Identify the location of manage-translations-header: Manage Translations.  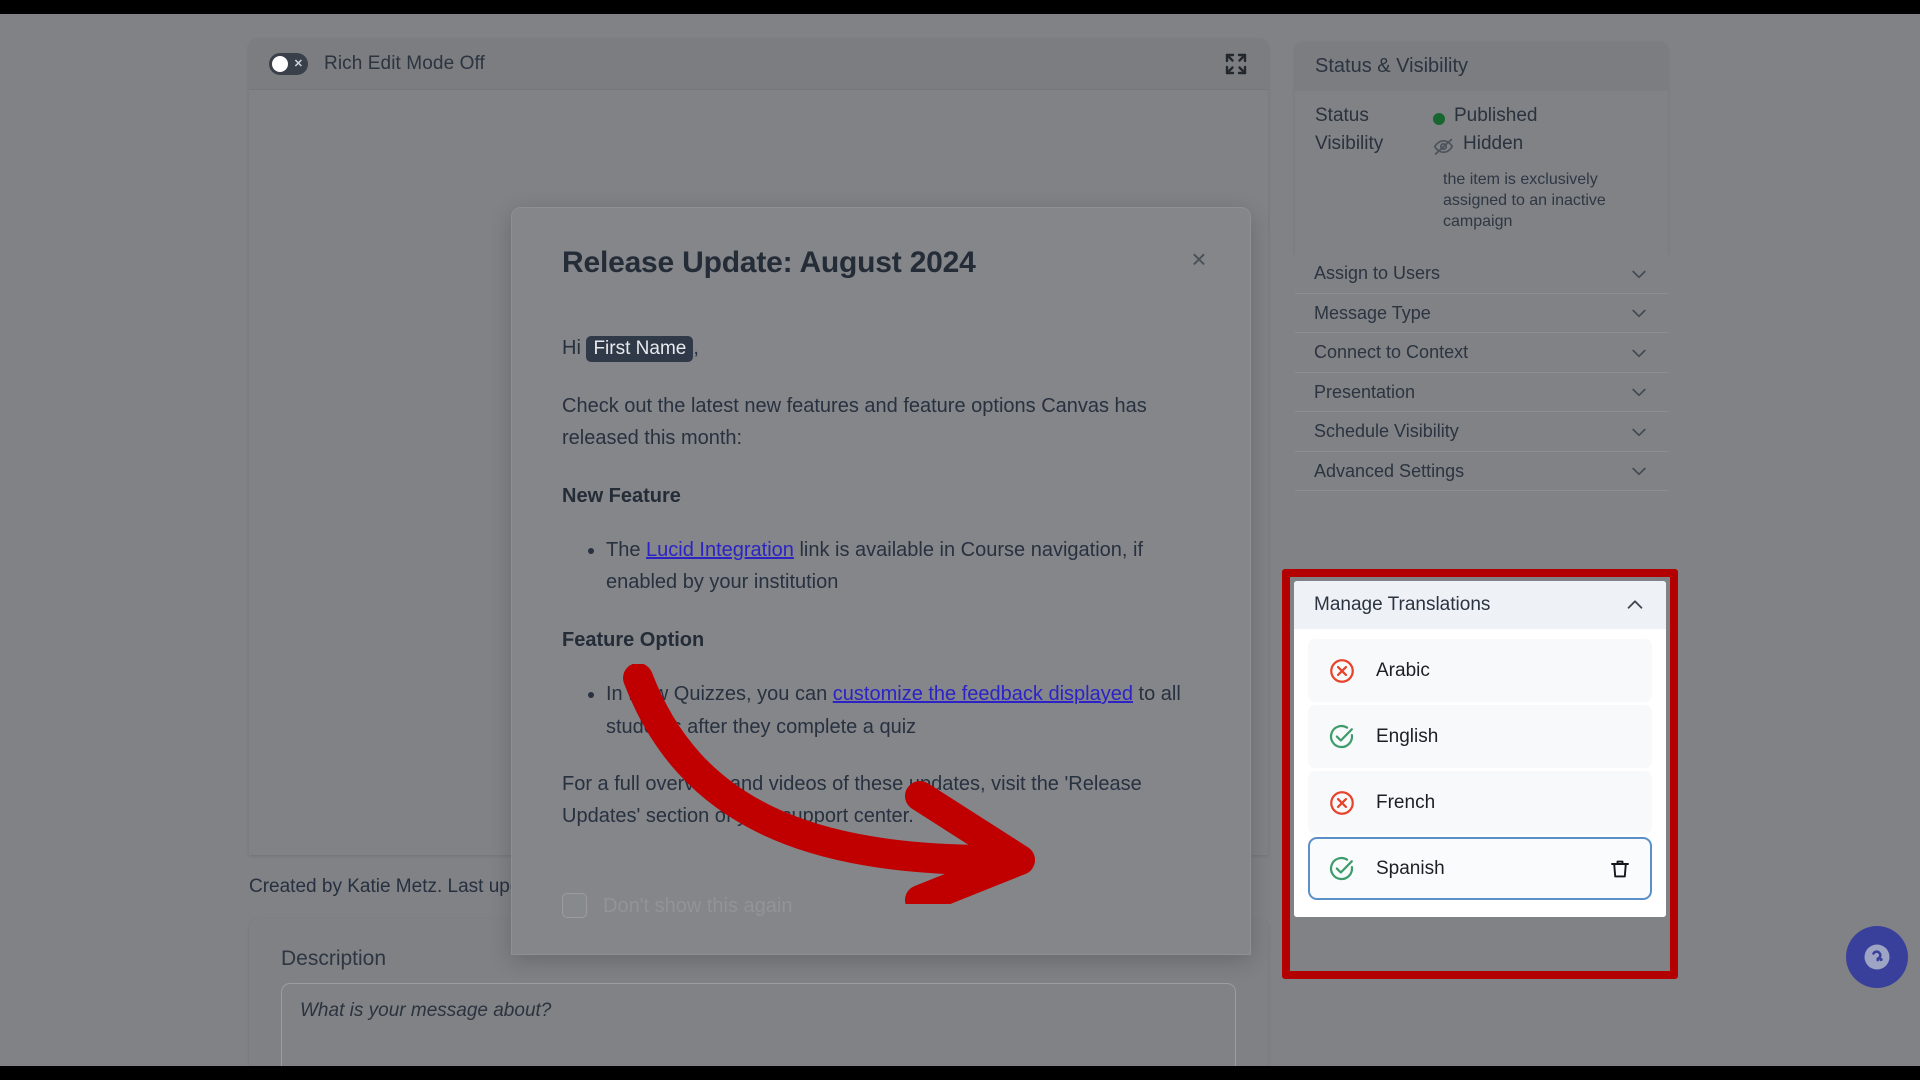
(1480, 605).